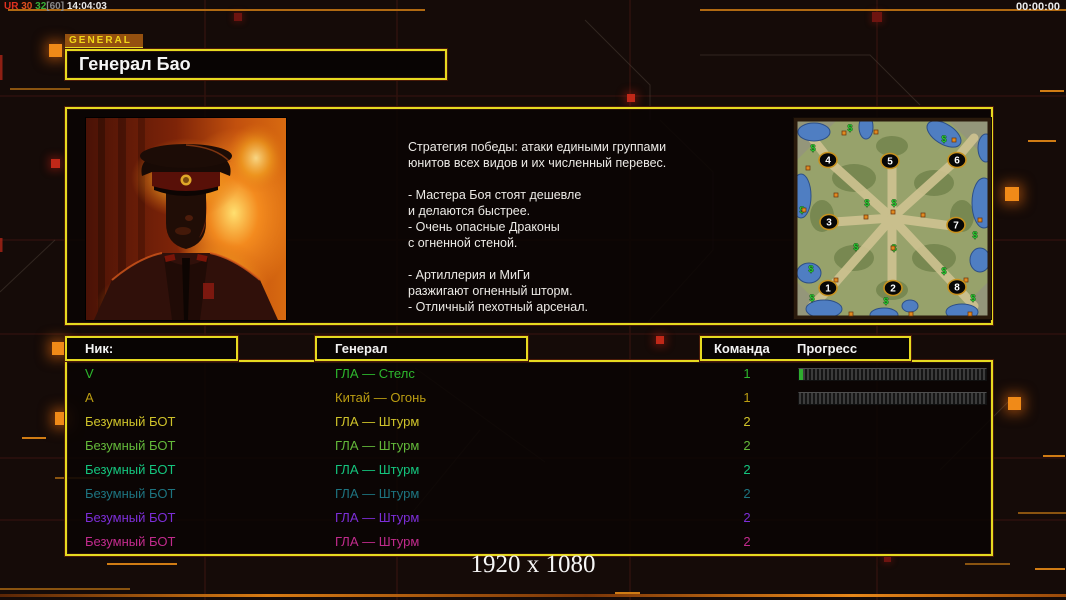  What do you see at coordinates (533, 564) in the screenshot?
I see `resolution-label: 1920 x 1080` at bounding box center [533, 564].